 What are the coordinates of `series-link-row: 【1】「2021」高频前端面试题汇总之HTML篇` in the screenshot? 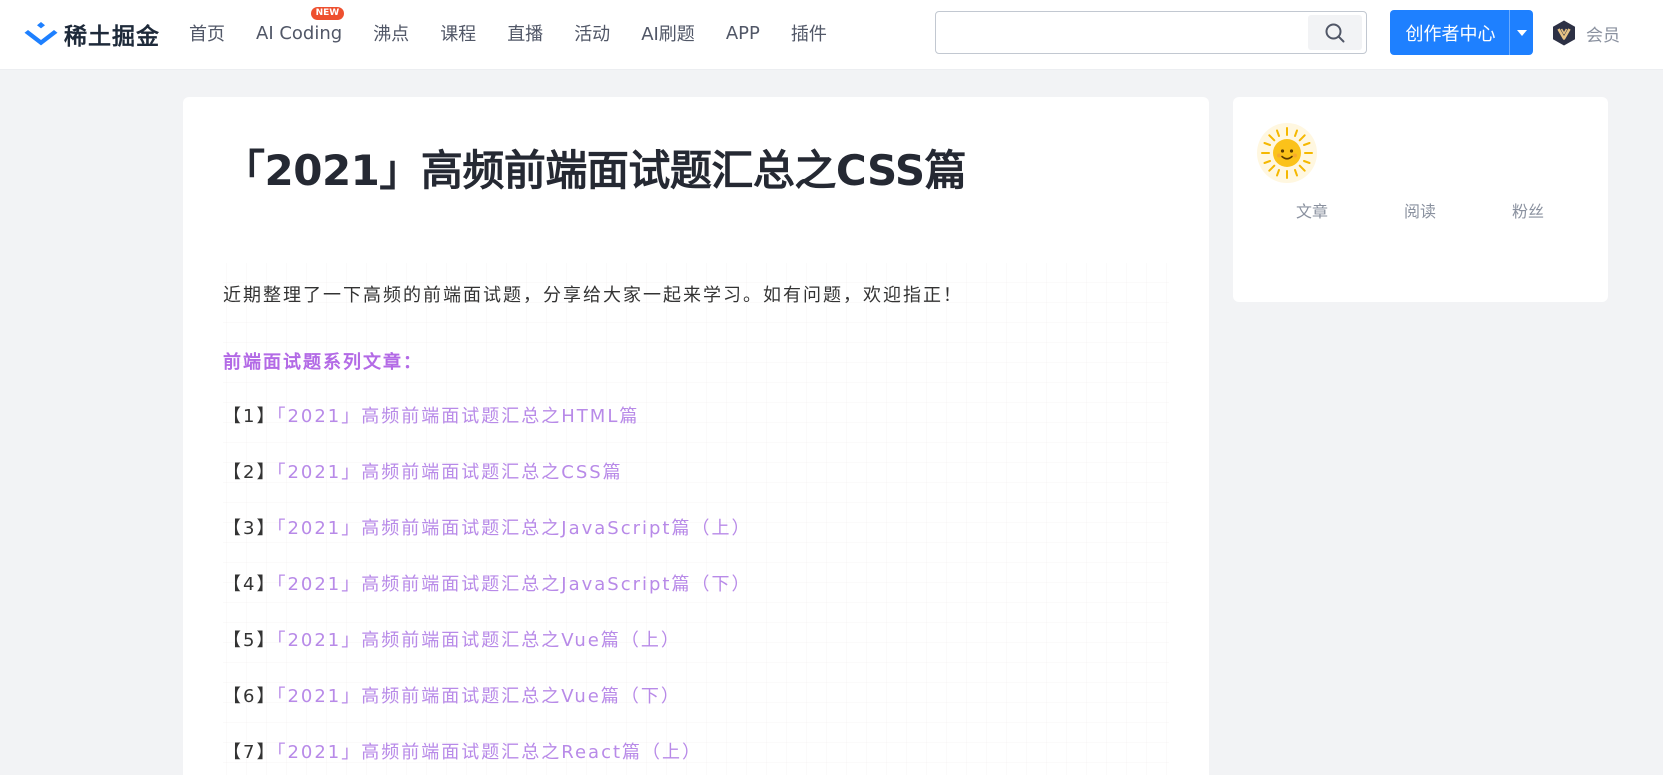 It's located at (431, 415).